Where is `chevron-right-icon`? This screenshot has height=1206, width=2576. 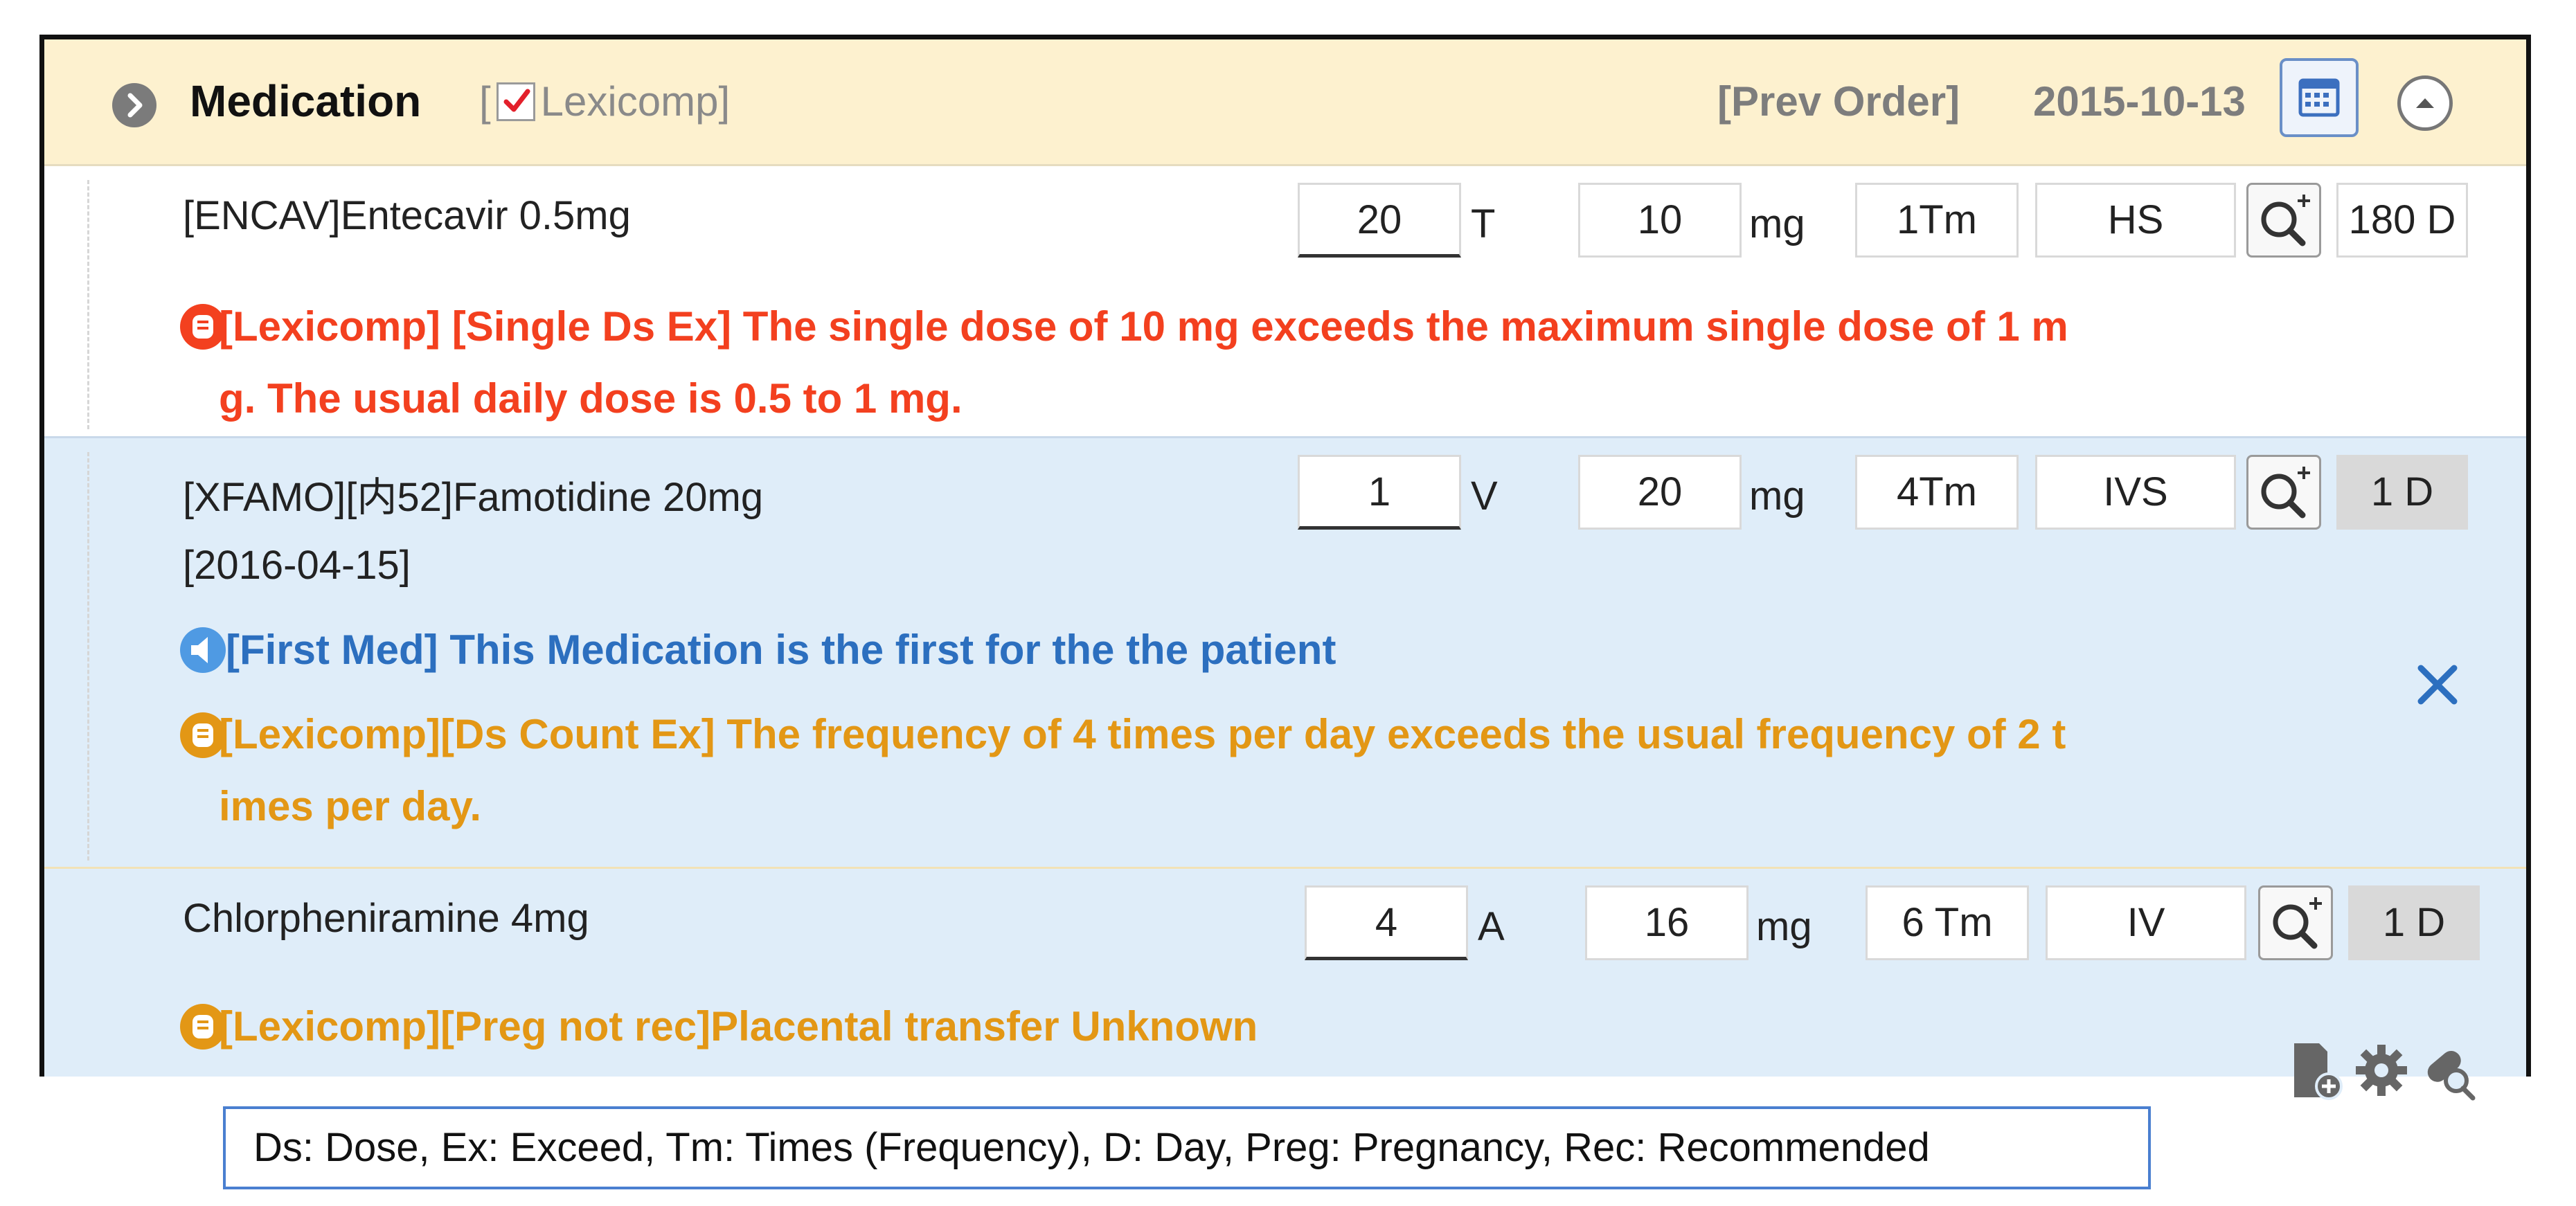 chevron-right-icon is located at coordinates (134, 105).